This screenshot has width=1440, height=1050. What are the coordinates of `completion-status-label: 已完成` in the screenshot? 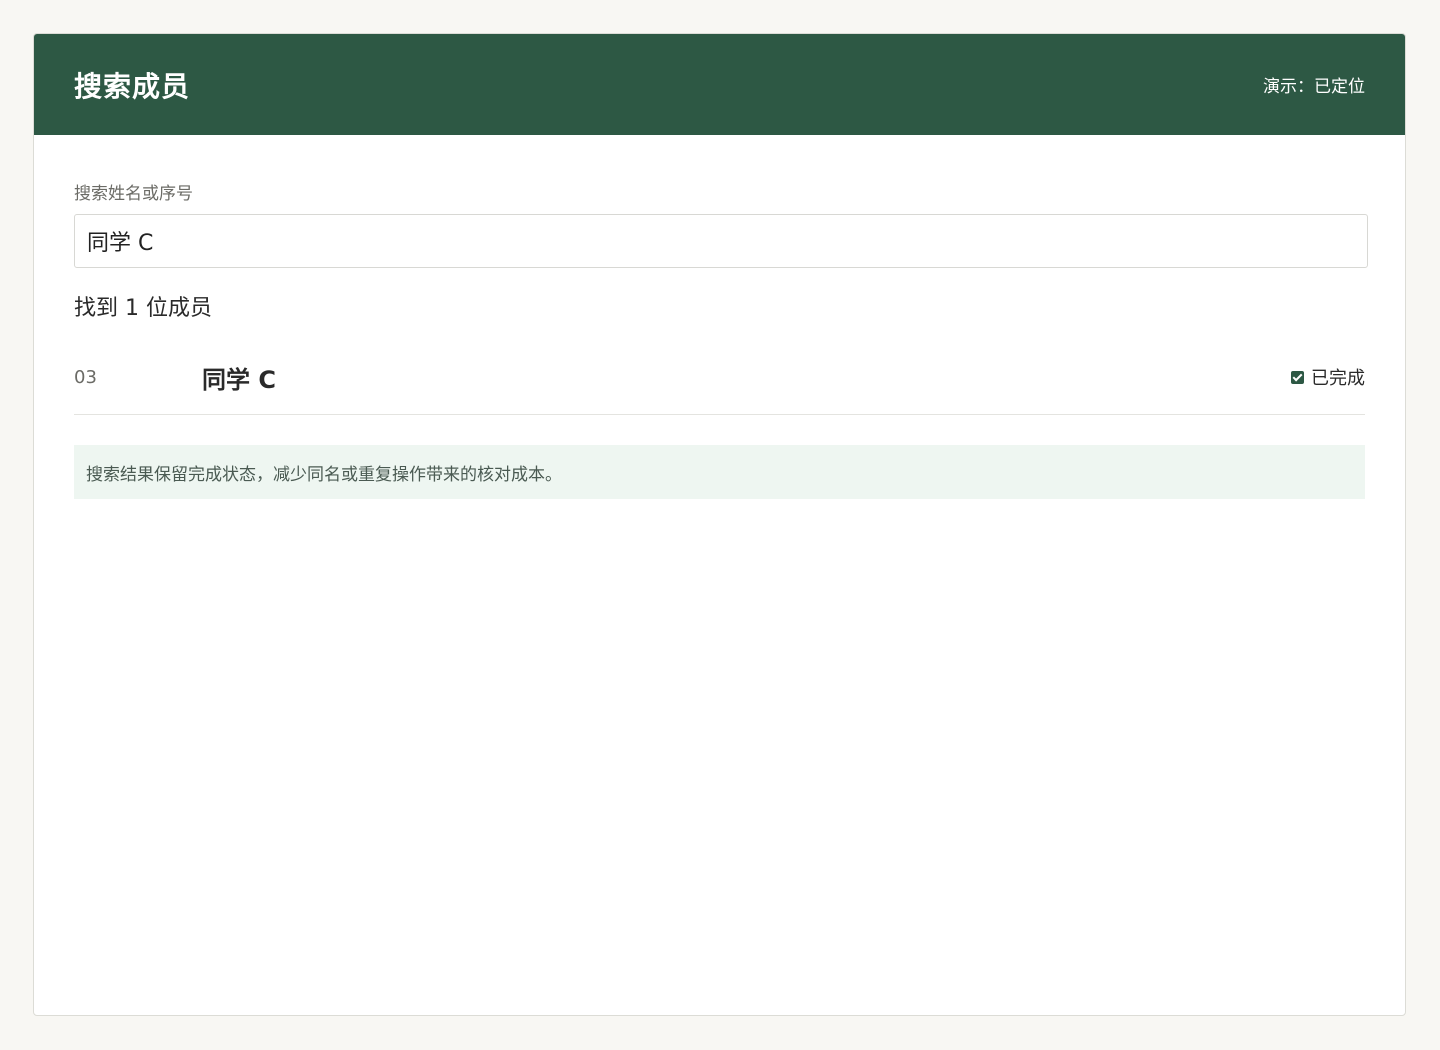 It's located at (1338, 378).